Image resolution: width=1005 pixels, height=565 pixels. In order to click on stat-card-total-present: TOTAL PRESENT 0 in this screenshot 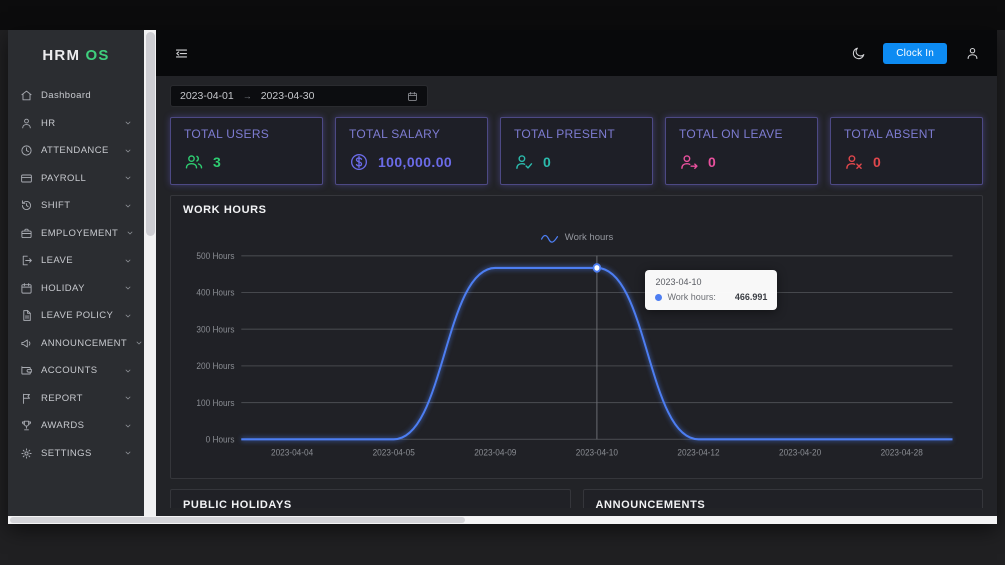, I will do `click(576, 151)`.